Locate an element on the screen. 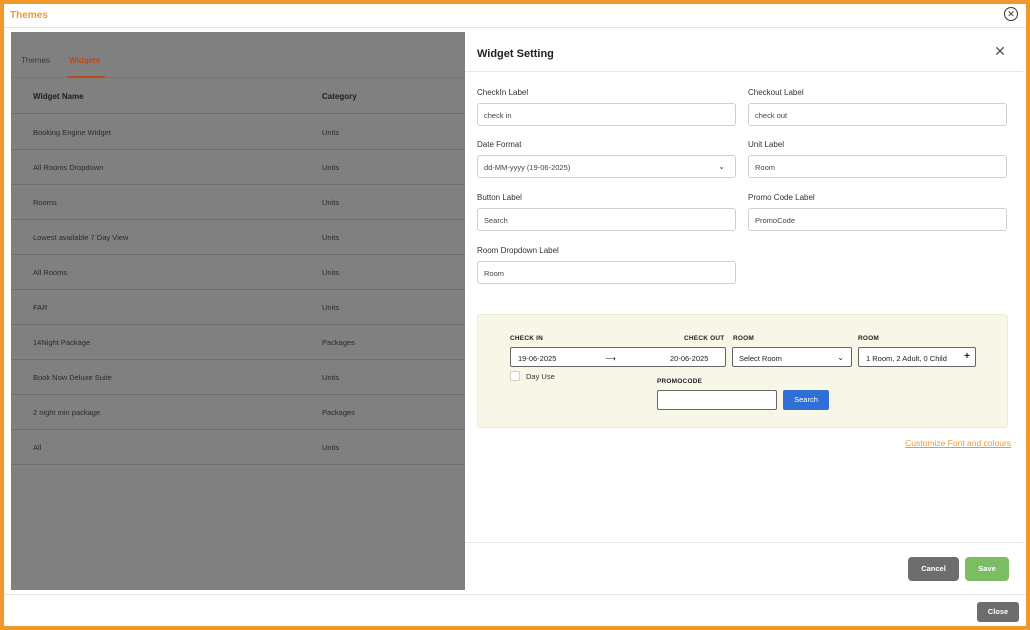 The height and width of the screenshot is (630, 1030). cell-widget-name: Rooms is located at coordinates (45, 202).